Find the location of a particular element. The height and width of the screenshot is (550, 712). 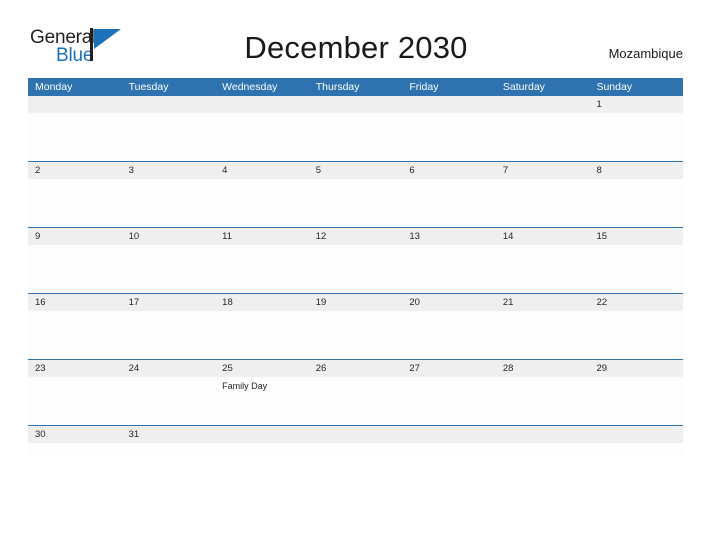

day-number-band: 15 is located at coordinates (636, 236).